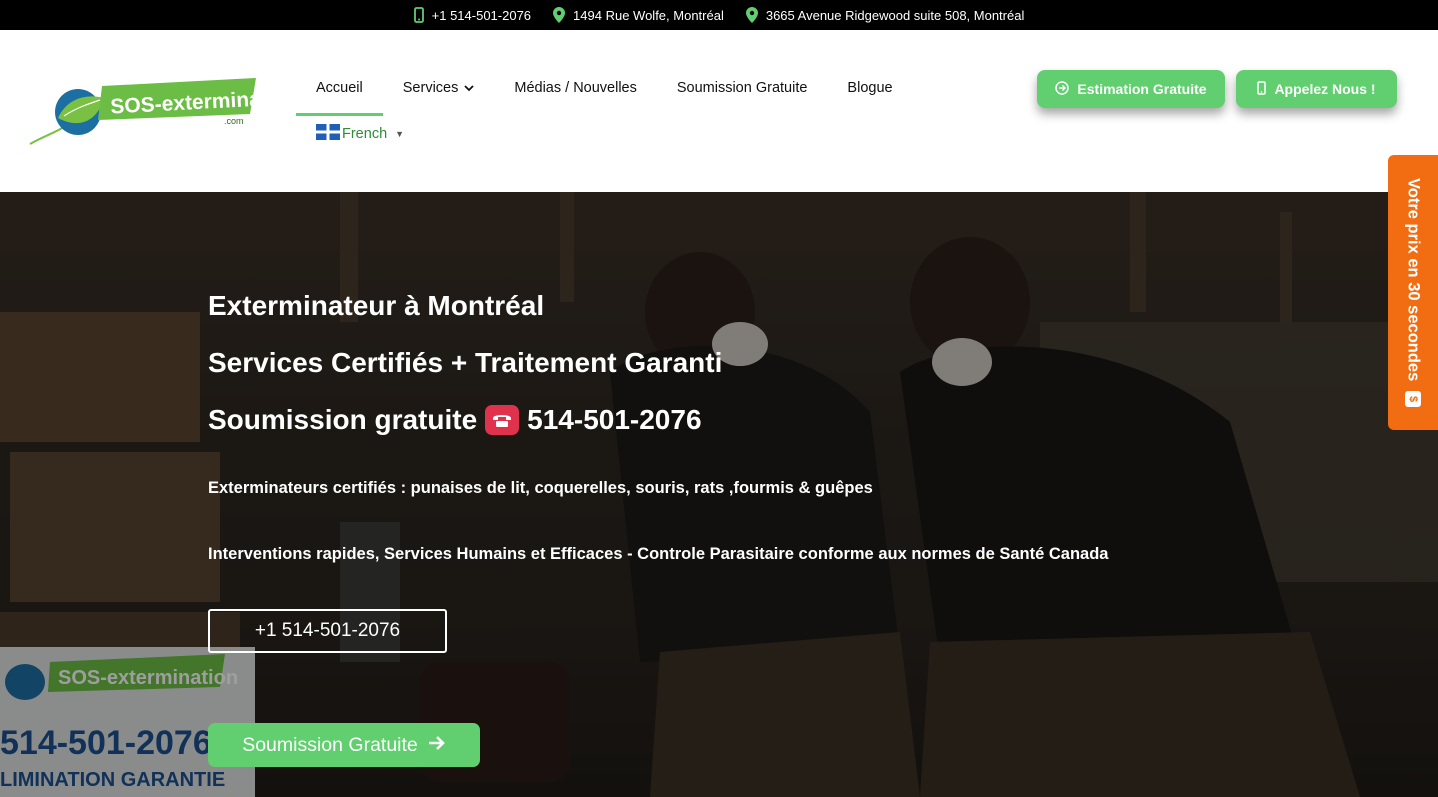 This screenshot has height=797, width=1438. Describe the element at coordinates (465, 362) in the screenshot. I see `hero-title-line2: Services Certifiés + Traitement Garanti` at that location.